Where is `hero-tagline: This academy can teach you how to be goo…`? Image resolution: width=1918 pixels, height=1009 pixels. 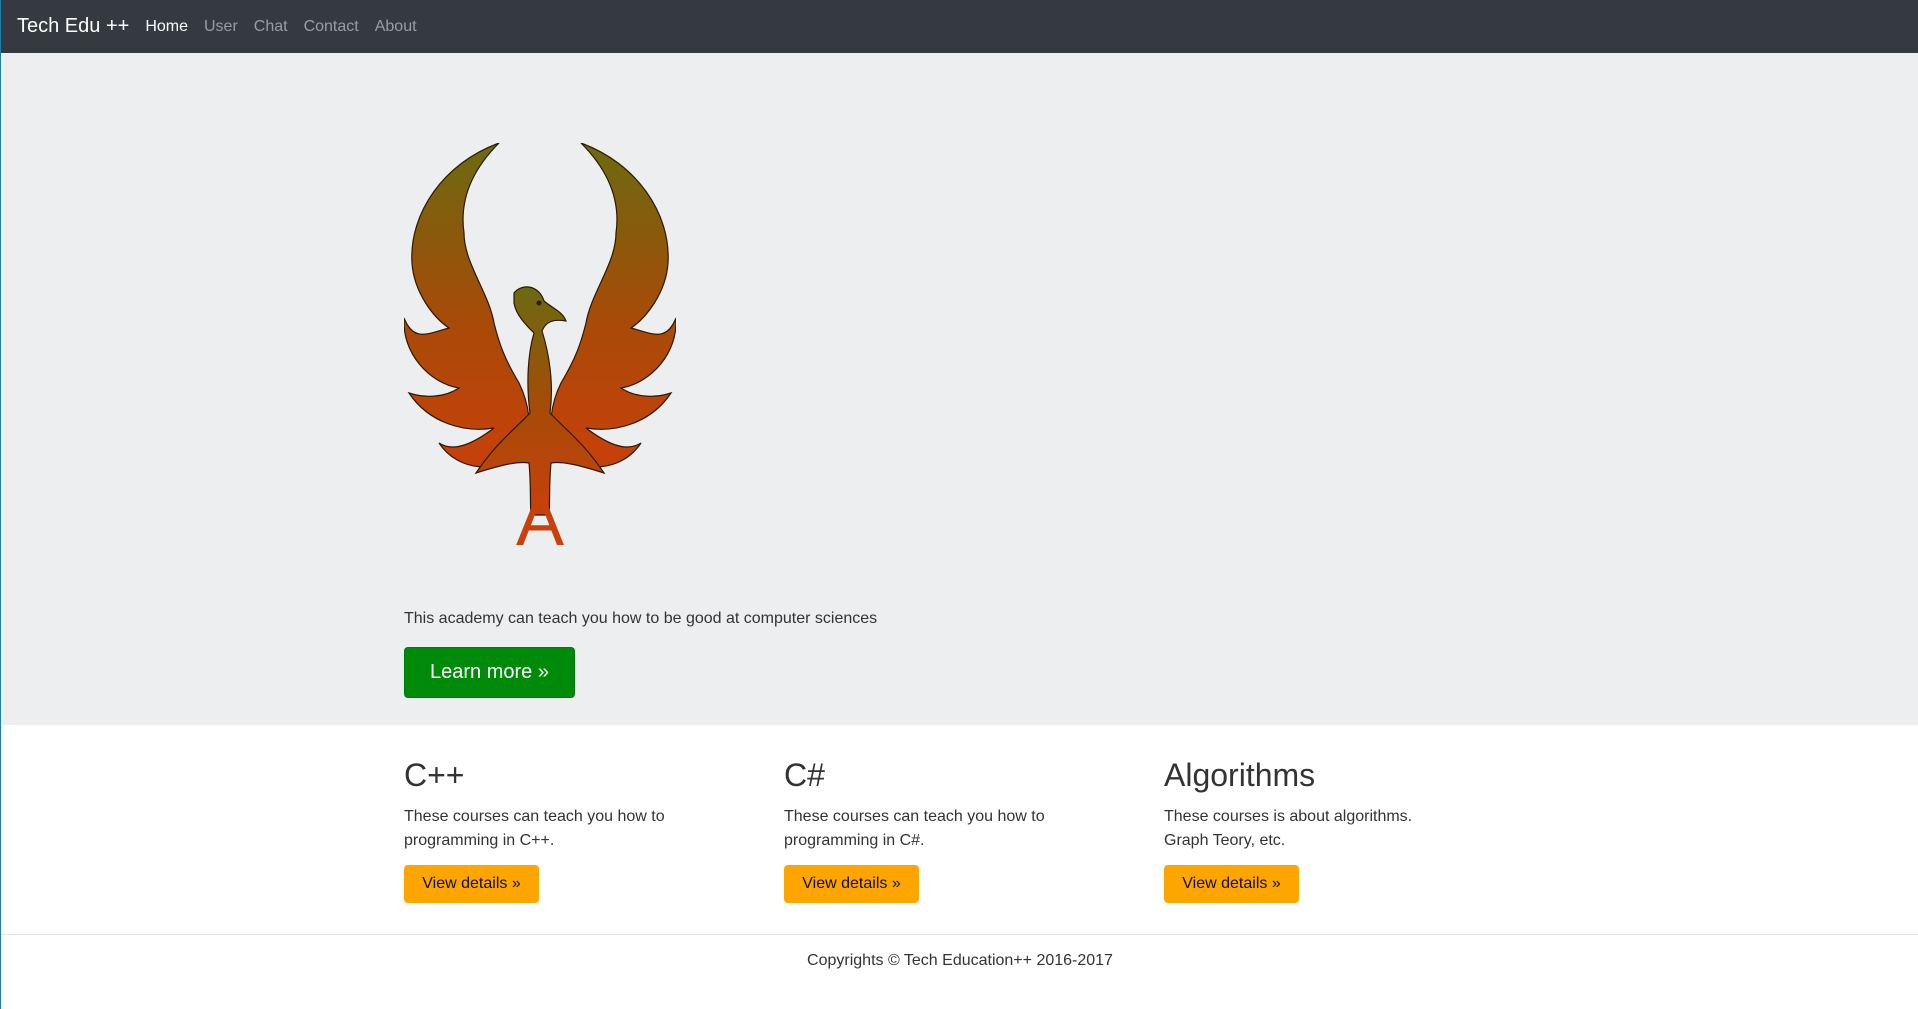 hero-tagline: This academy can teach you how to be goo… is located at coordinates (641, 618).